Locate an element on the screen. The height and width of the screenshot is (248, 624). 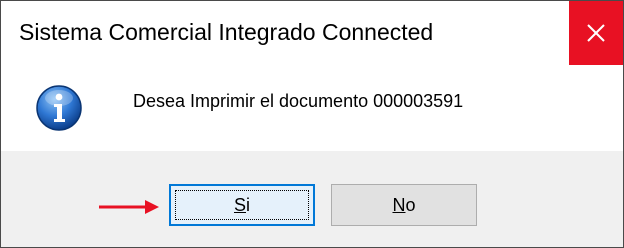
yes-mnemonic: S is located at coordinates (239, 204).